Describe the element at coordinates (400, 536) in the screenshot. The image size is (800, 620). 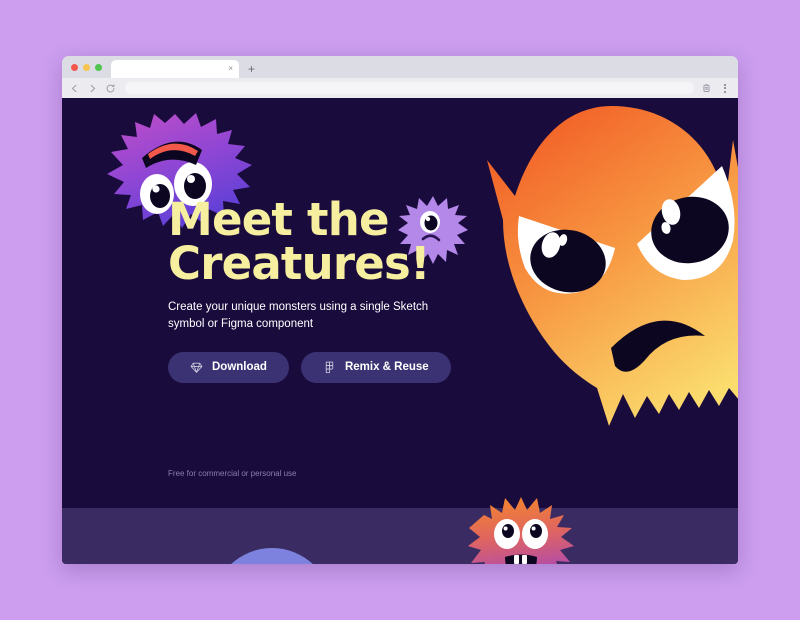
I see `next-section-band` at that location.